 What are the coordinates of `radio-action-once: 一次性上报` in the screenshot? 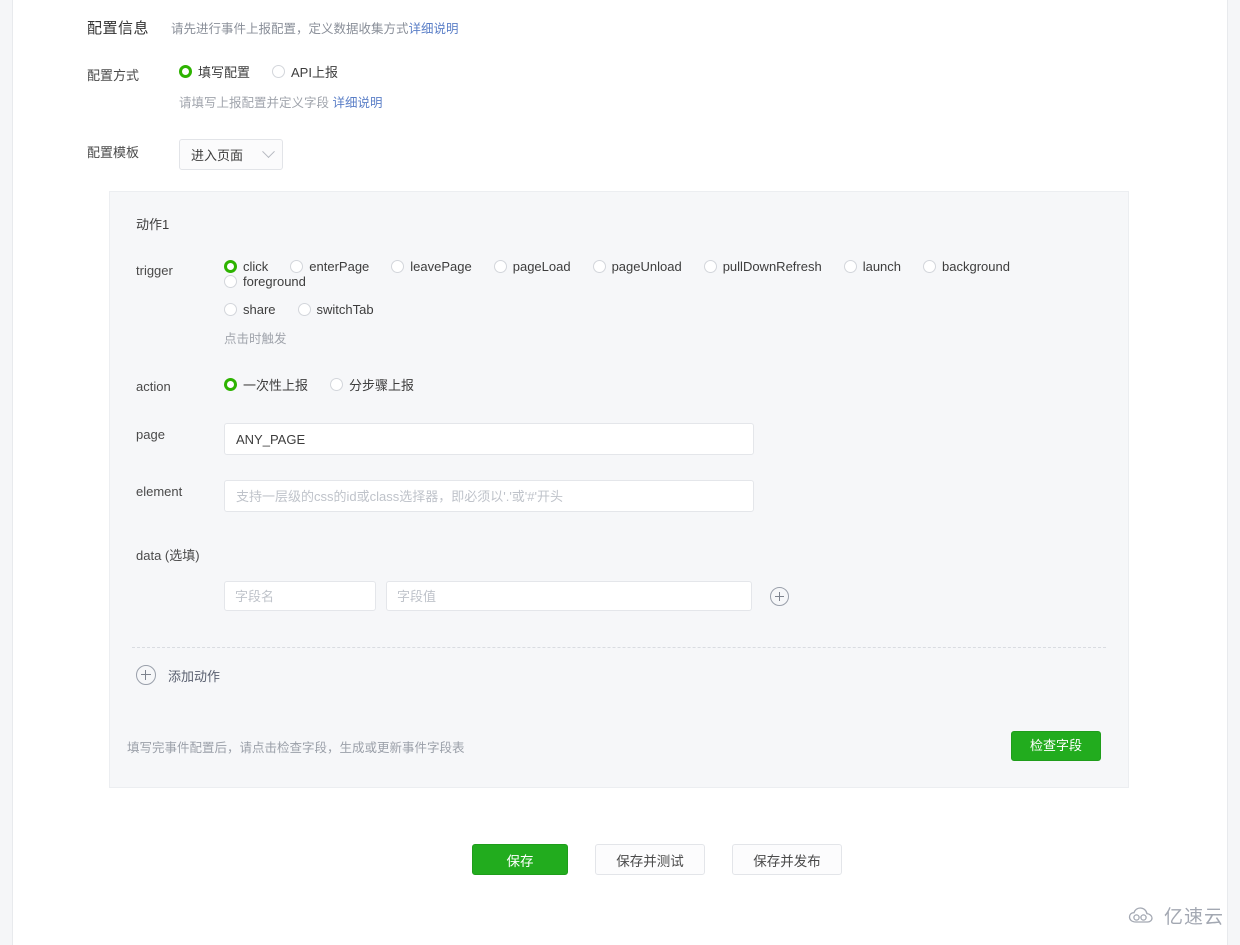 It's located at (266, 384).